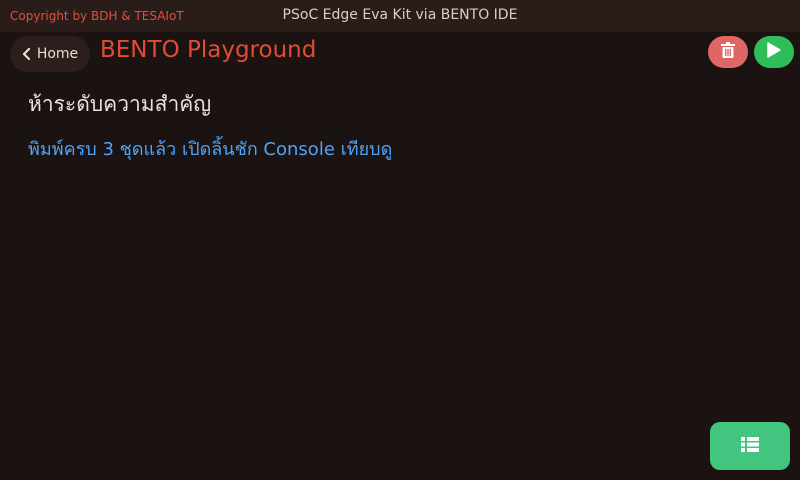  I want to click on list-icon, so click(750, 446).